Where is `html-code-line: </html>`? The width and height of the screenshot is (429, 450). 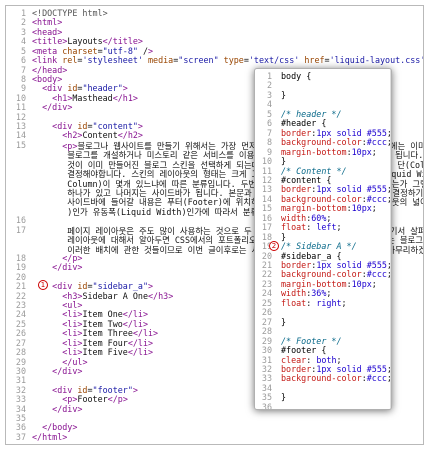 html-code-line: </html> is located at coordinates (49, 437).